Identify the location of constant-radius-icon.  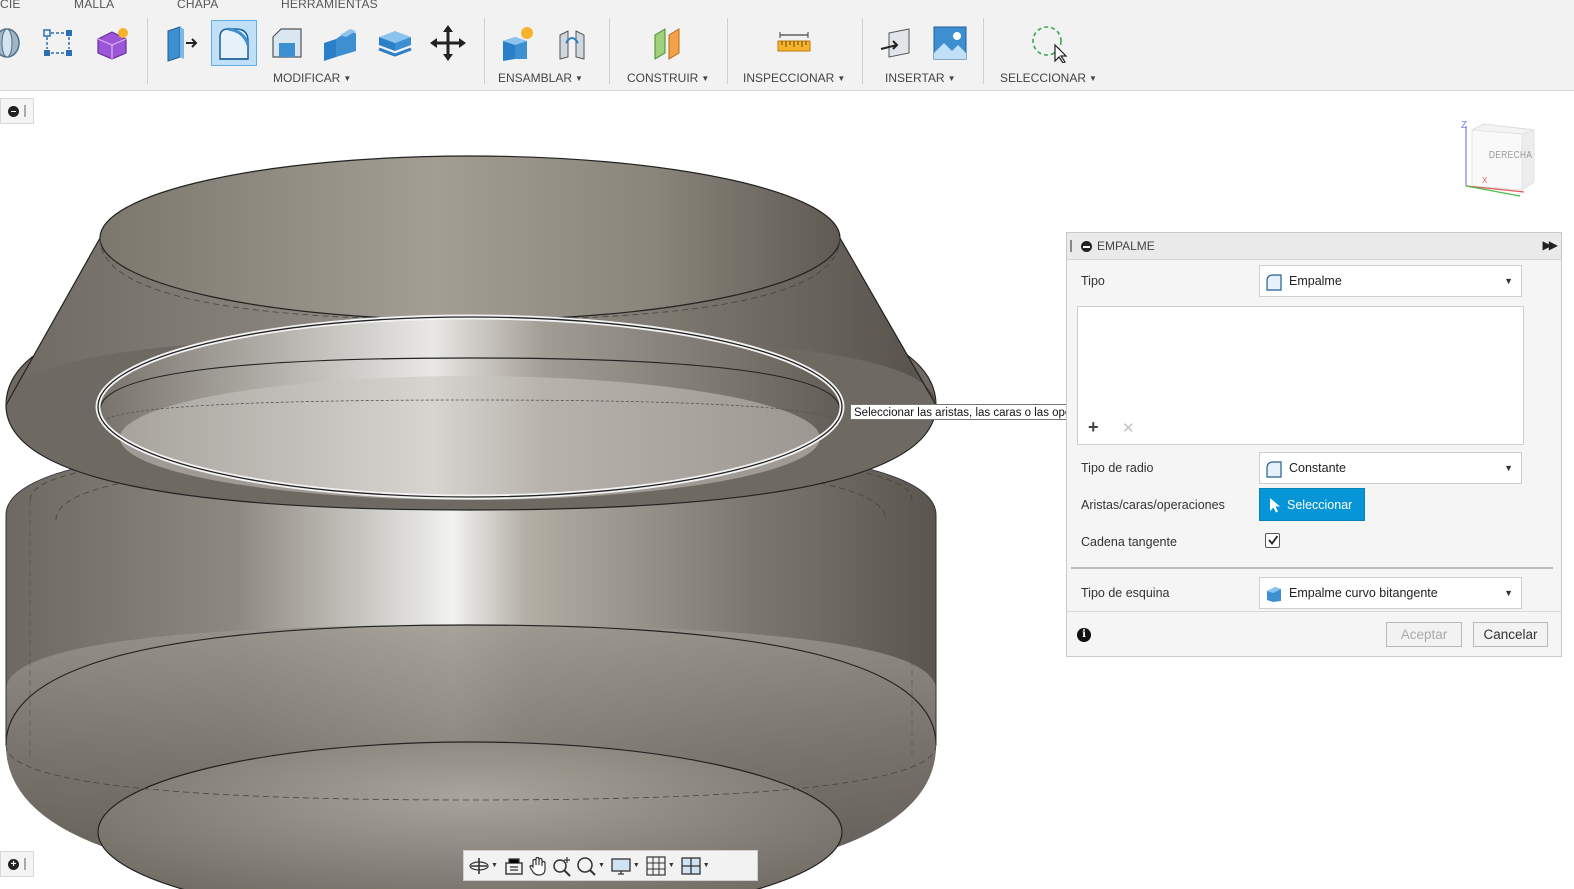
(1274, 469).